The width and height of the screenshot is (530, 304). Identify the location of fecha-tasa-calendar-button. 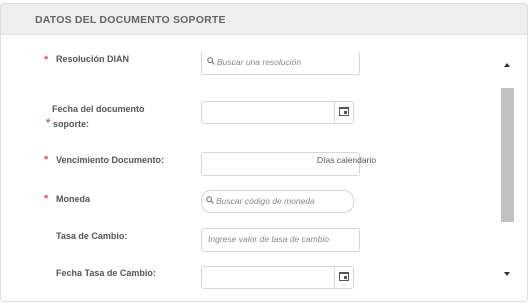
(343, 277).